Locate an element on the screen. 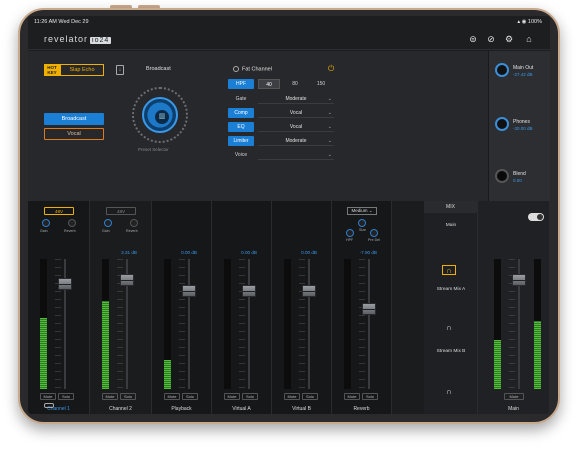  channel-strip-virtual-b: 0.00 dB Mute Solo Virtual B is located at coordinates (302, 307).